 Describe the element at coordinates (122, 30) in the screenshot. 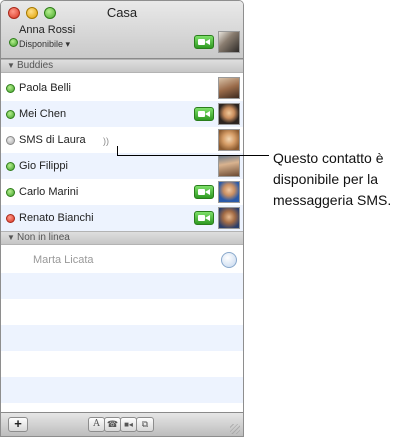

I see `title-bar: Casa Anna Rossi Disponibile ▾` at that location.